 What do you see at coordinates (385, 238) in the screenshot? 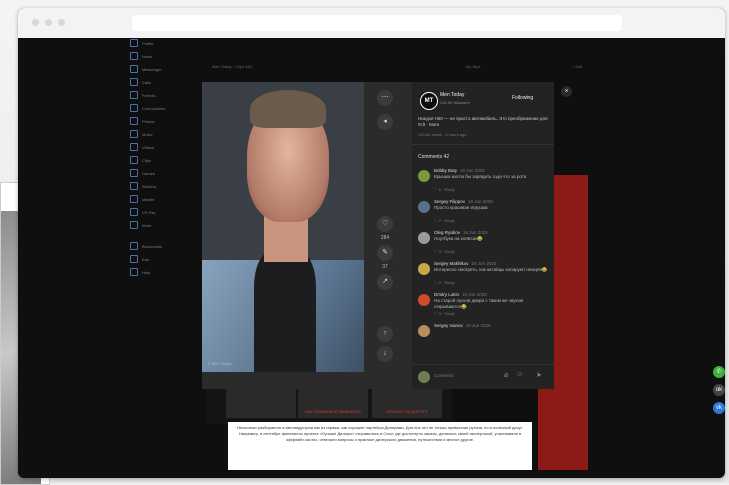
I see `like-count: 284` at bounding box center [385, 238].